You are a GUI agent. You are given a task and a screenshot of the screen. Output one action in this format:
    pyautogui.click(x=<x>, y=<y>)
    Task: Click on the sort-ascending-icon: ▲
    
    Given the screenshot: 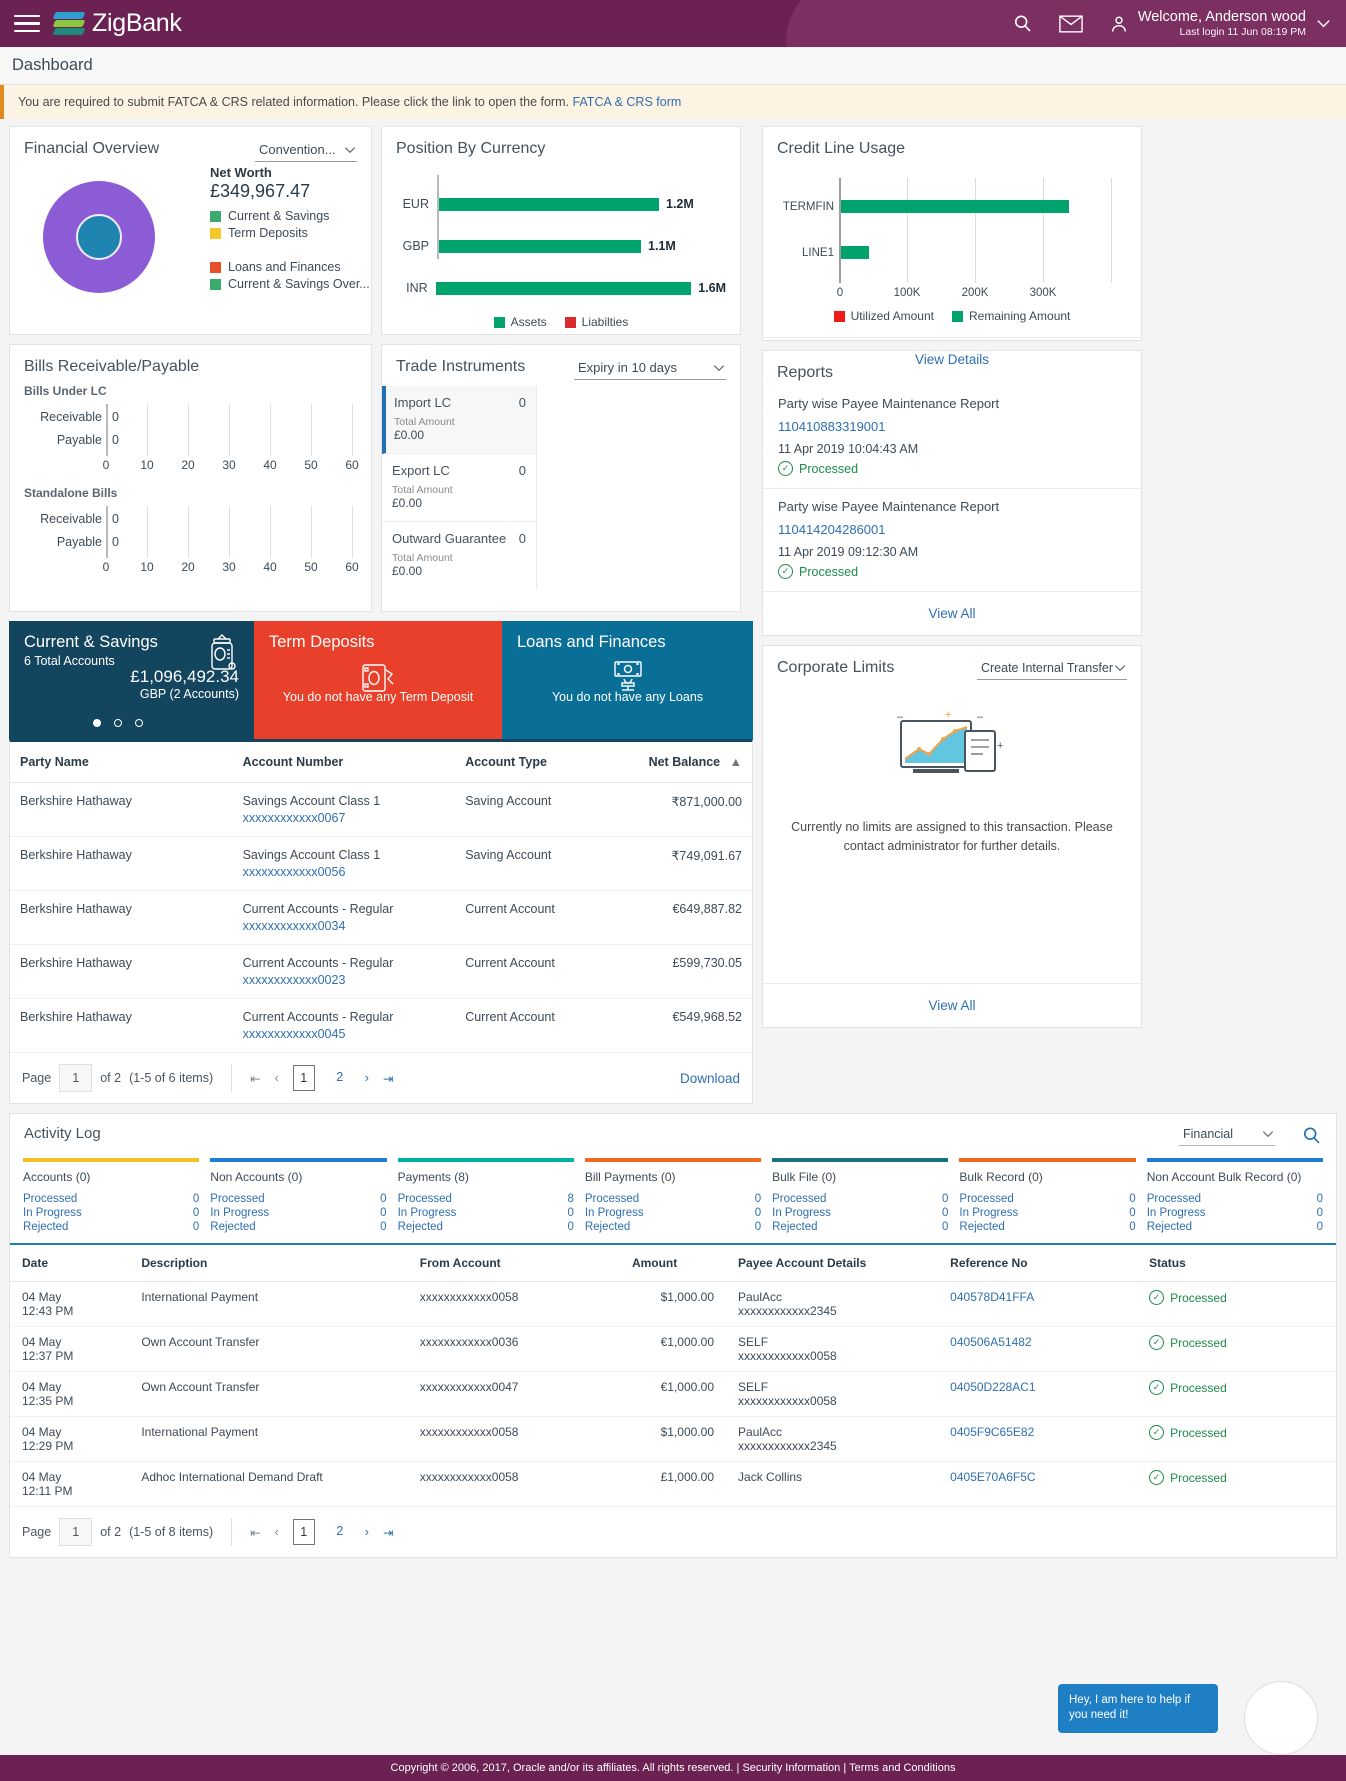 What is the action you would take?
    pyautogui.click(x=736, y=762)
    